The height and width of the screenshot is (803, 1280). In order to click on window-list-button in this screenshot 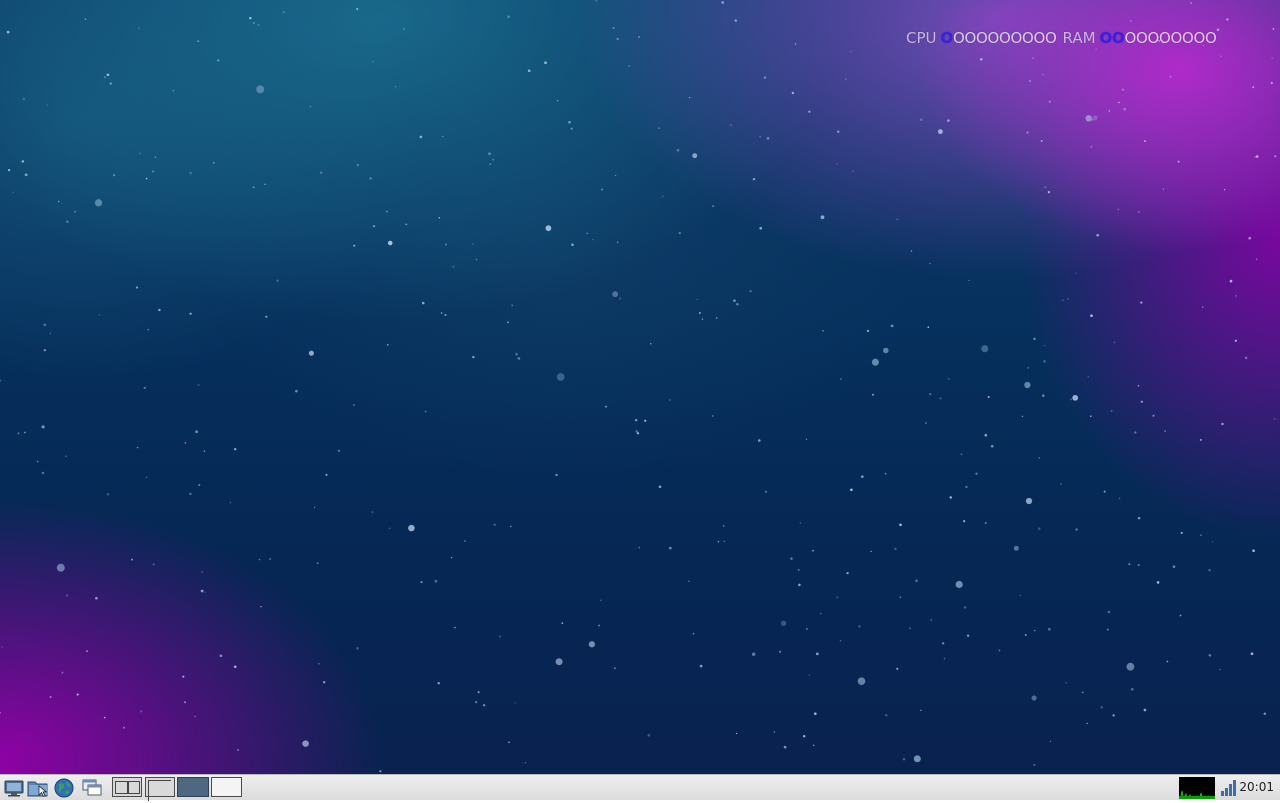, I will do `click(92, 788)`.